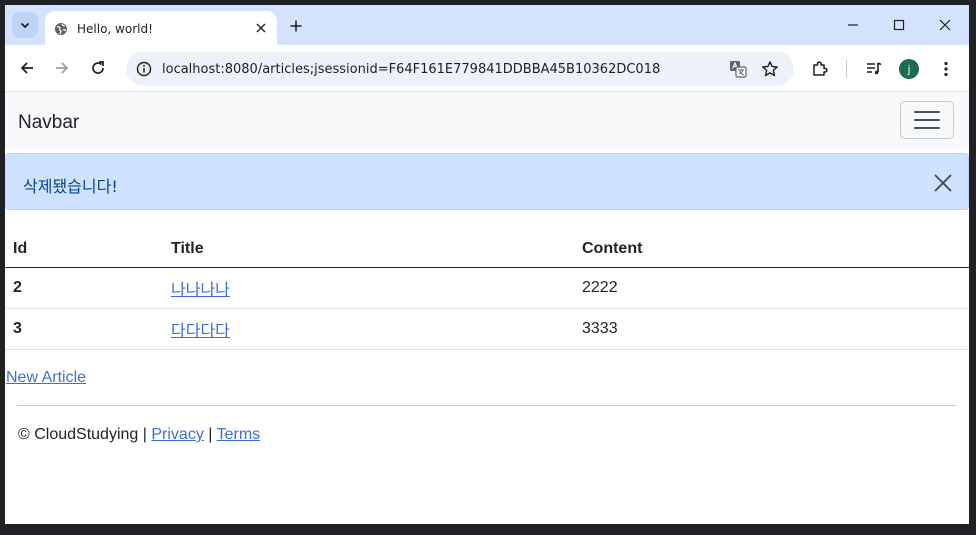  Describe the element at coordinates (487, 25) in the screenshot. I see `tab-strip: Hello, world!` at that location.